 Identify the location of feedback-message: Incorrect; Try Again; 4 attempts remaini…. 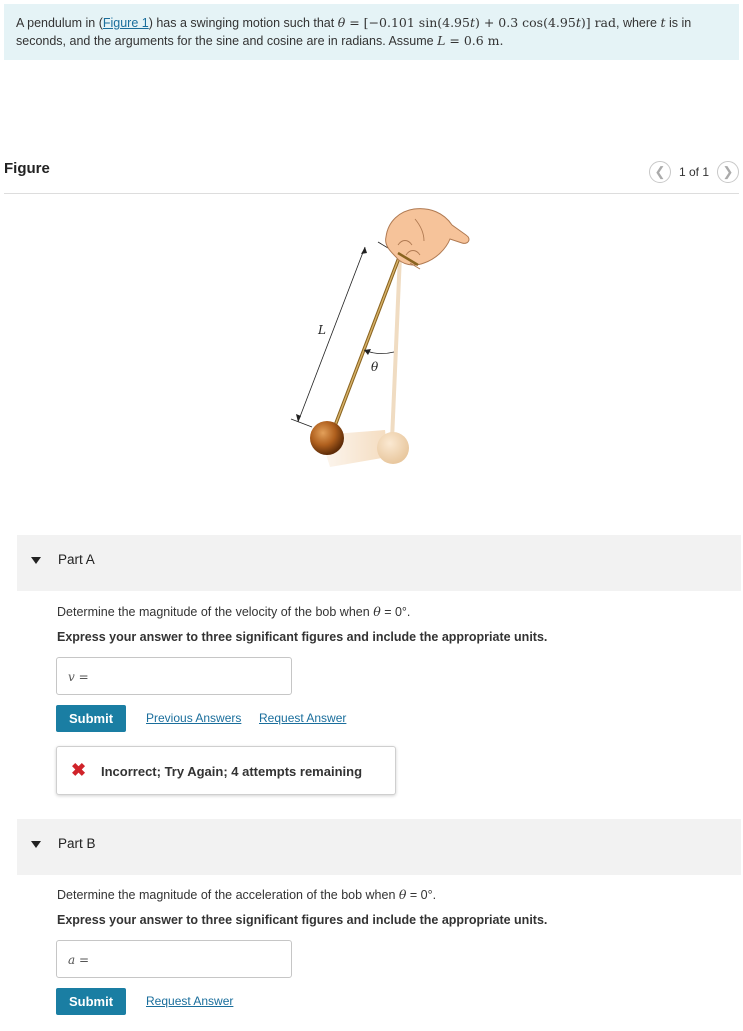
(232, 771).